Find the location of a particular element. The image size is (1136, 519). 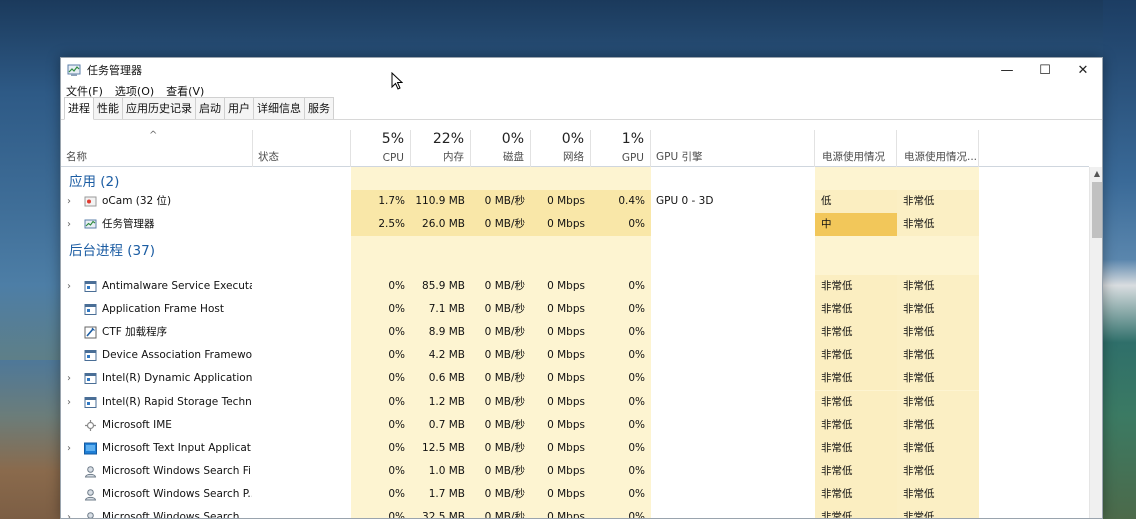

memory-value: 85.9 MB is located at coordinates (443, 286).